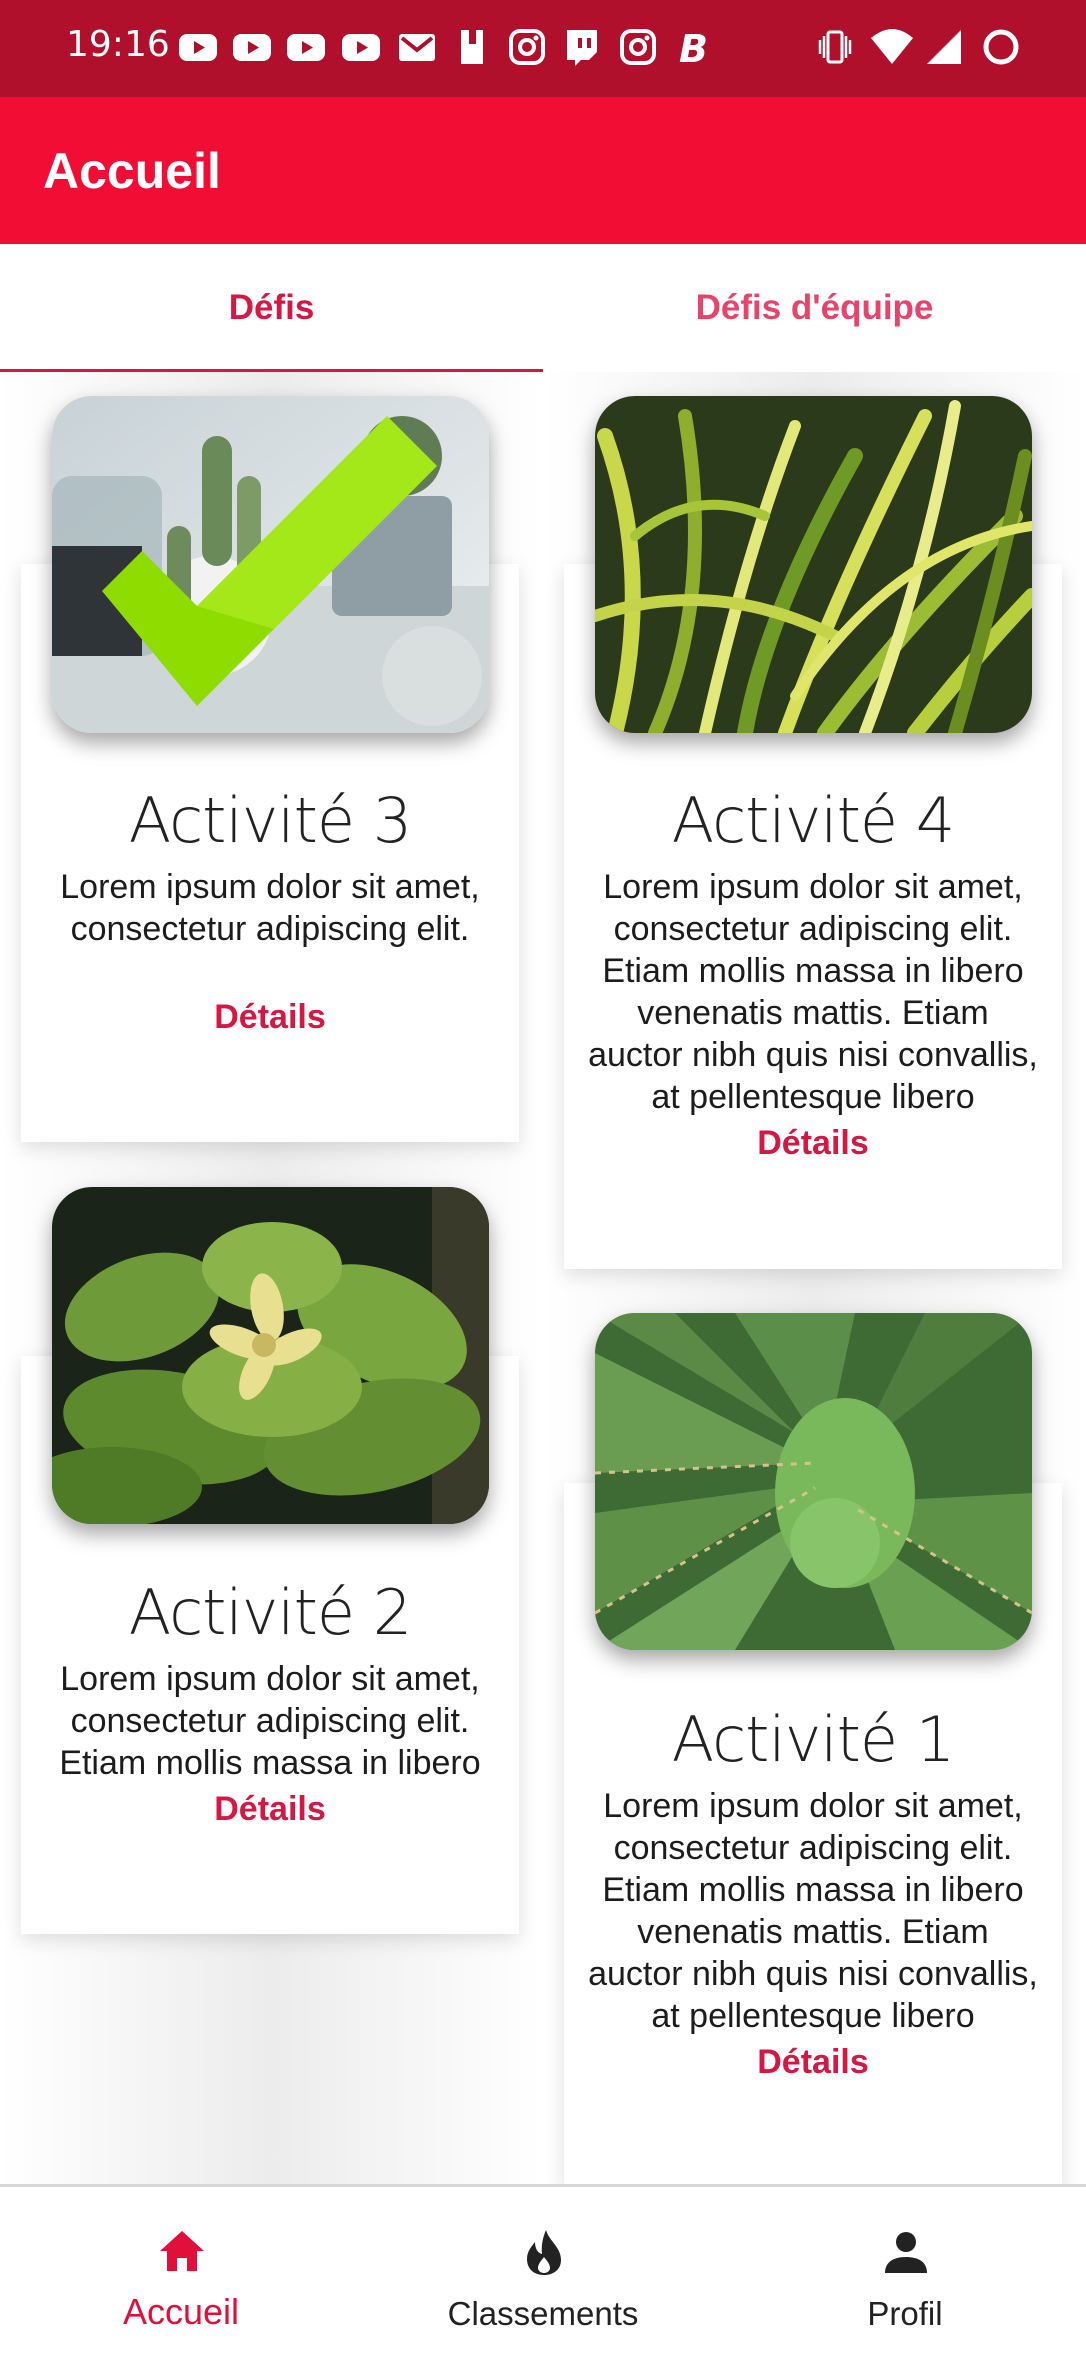 The image size is (1086, 2355). Describe the element at coordinates (270, 820) in the screenshot. I see `card-title: Activité 3` at that location.